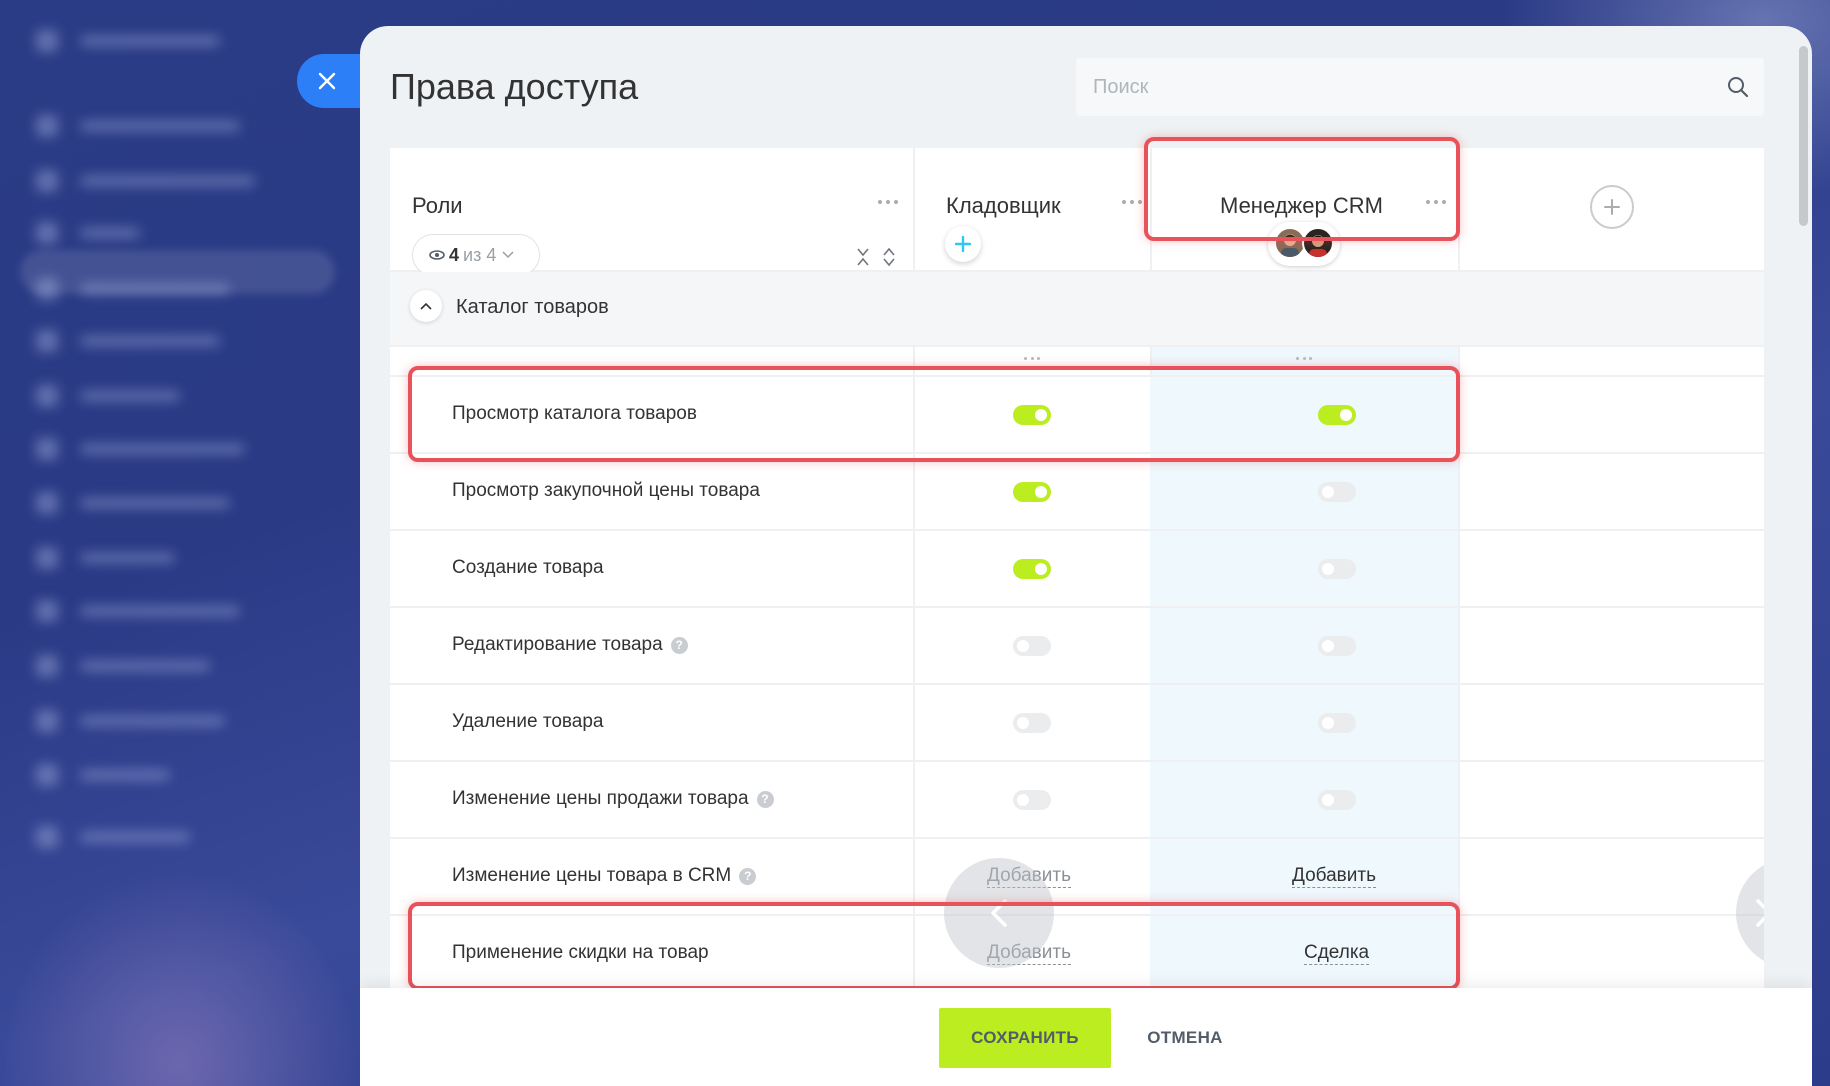 The height and width of the screenshot is (1086, 1830). What do you see at coordinates (327, 81) in the screenshot?
I see `close-icon` at bounding box center [327, 81].